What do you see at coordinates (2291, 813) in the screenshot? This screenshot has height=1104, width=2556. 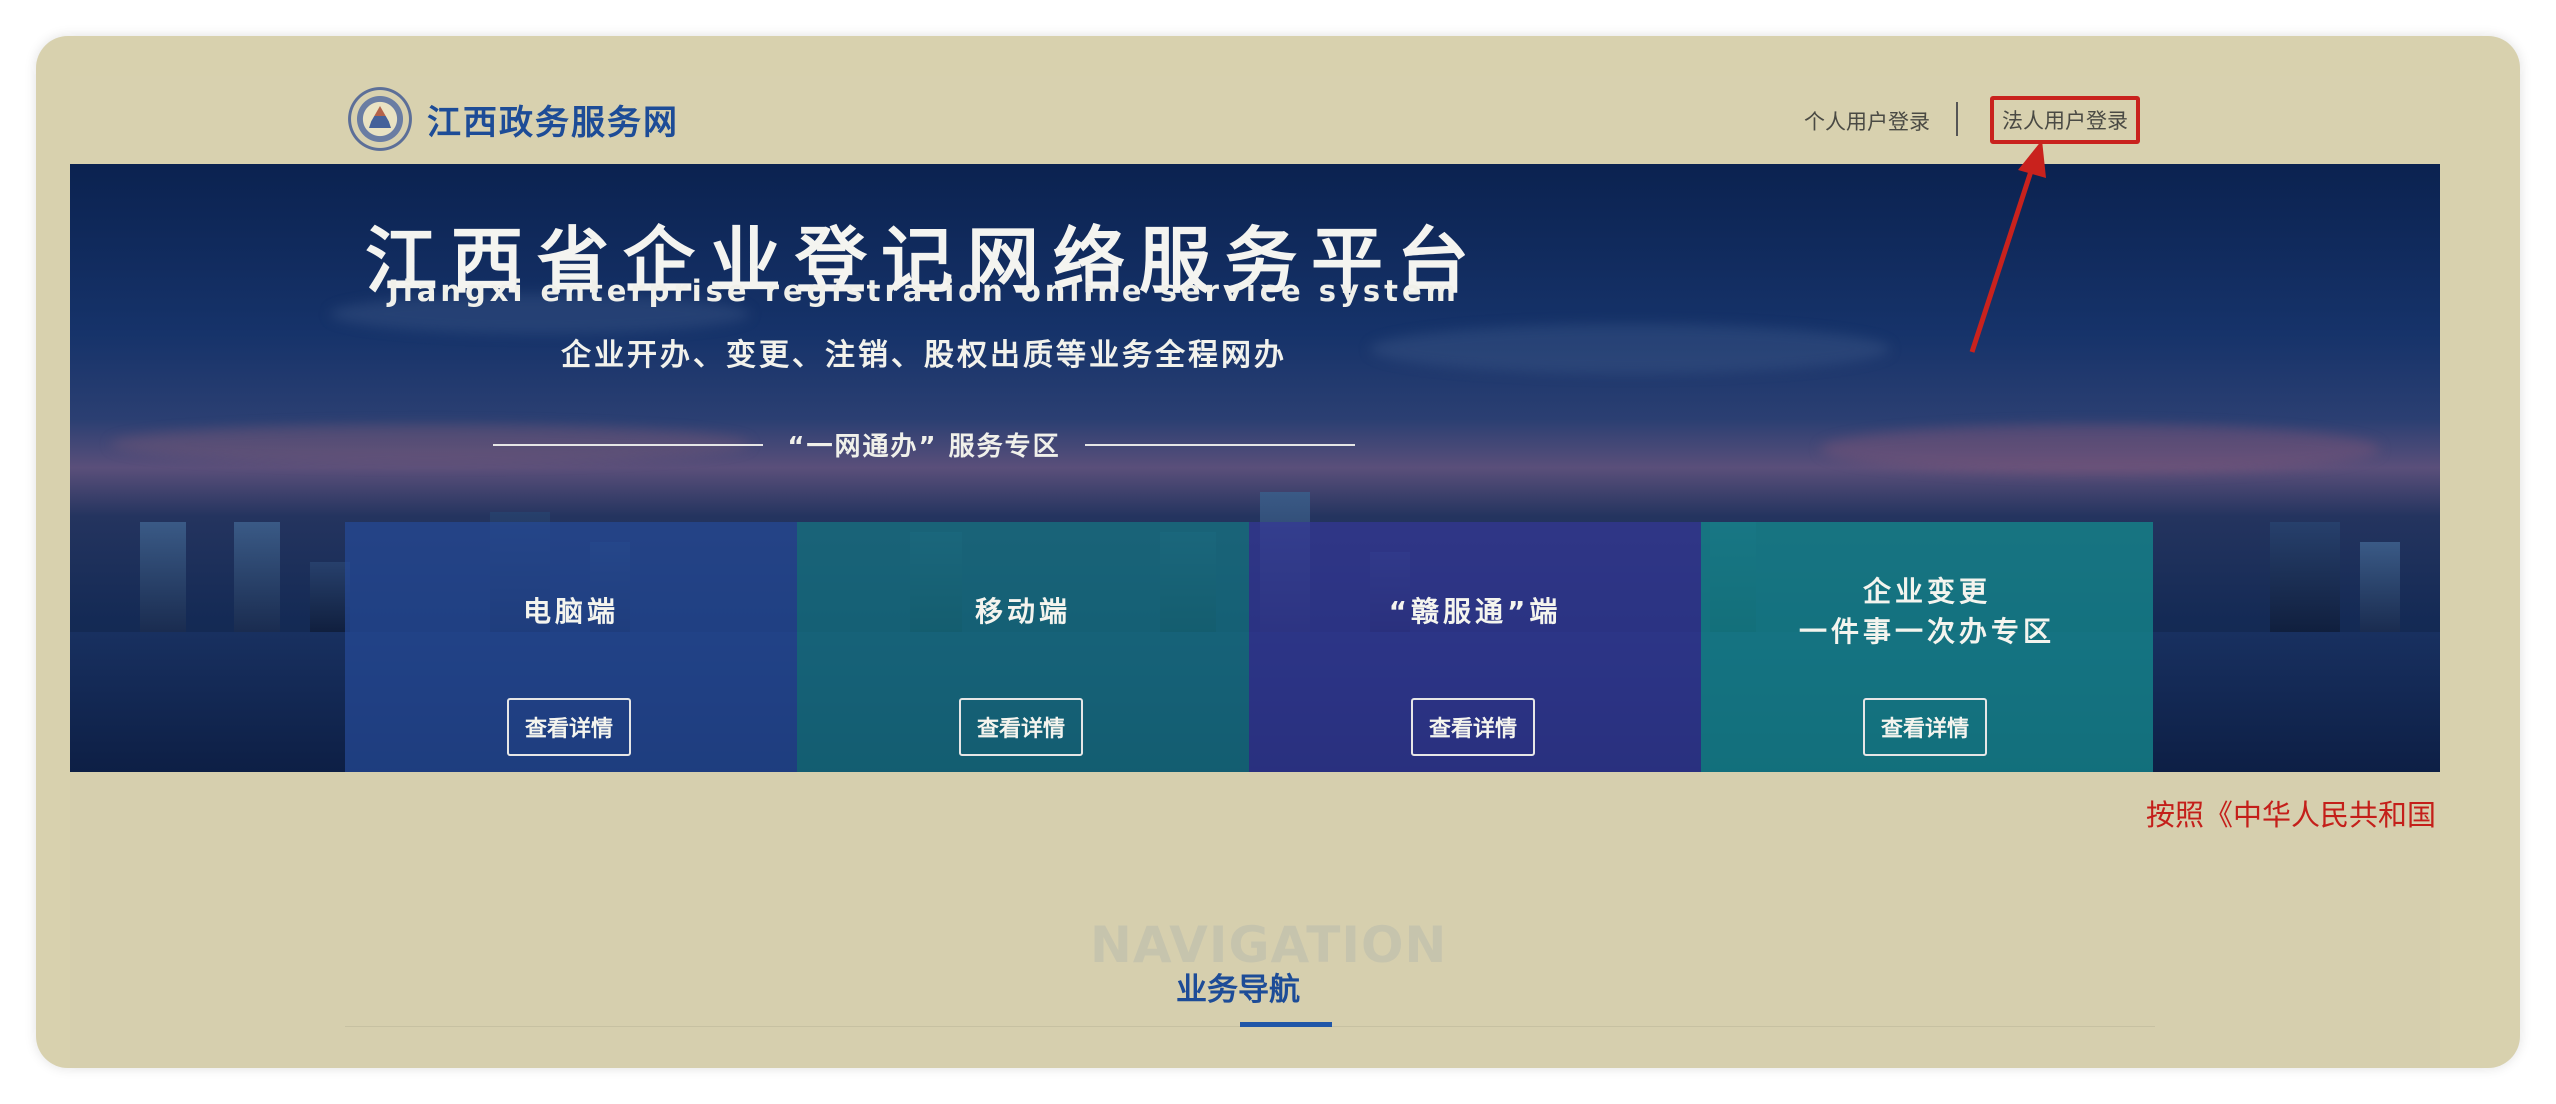 I see `notice-marquee: 按照《中华人民共和国` at bounding box center [2291, 813].